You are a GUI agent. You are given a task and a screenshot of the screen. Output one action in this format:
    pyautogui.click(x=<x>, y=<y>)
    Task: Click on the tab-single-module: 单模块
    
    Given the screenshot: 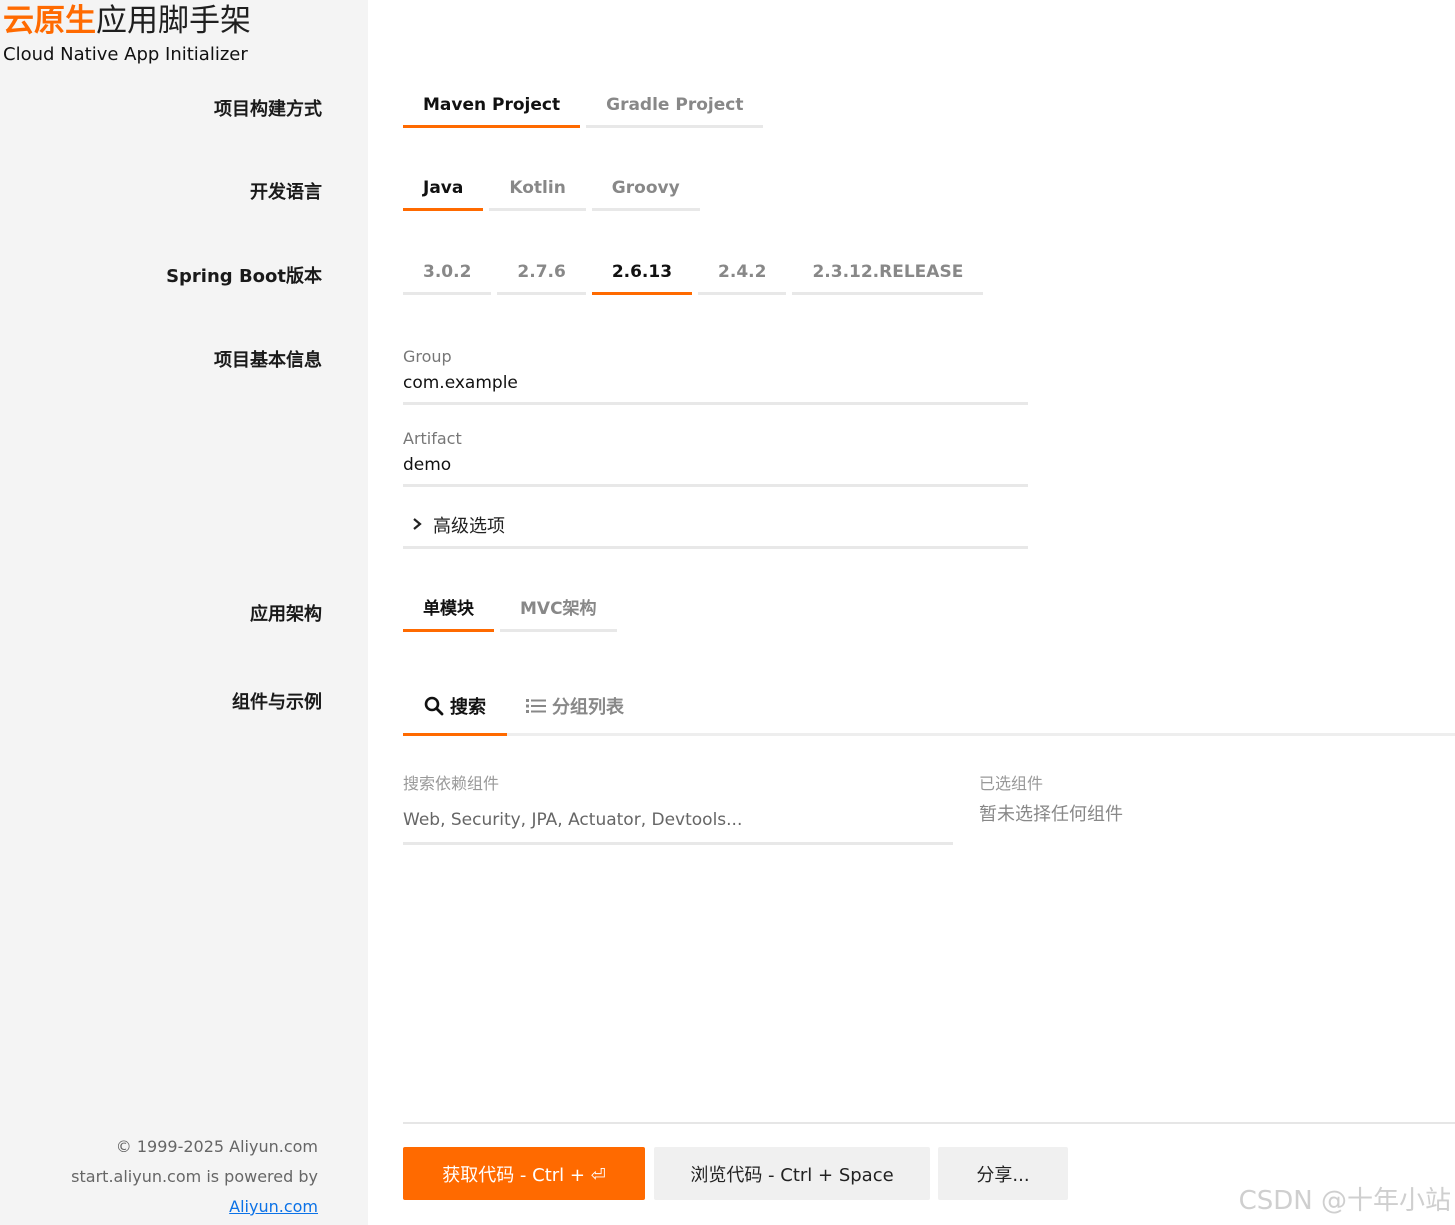 What is the action you would take?
    pyautogui.click(x=448, y=612)
    